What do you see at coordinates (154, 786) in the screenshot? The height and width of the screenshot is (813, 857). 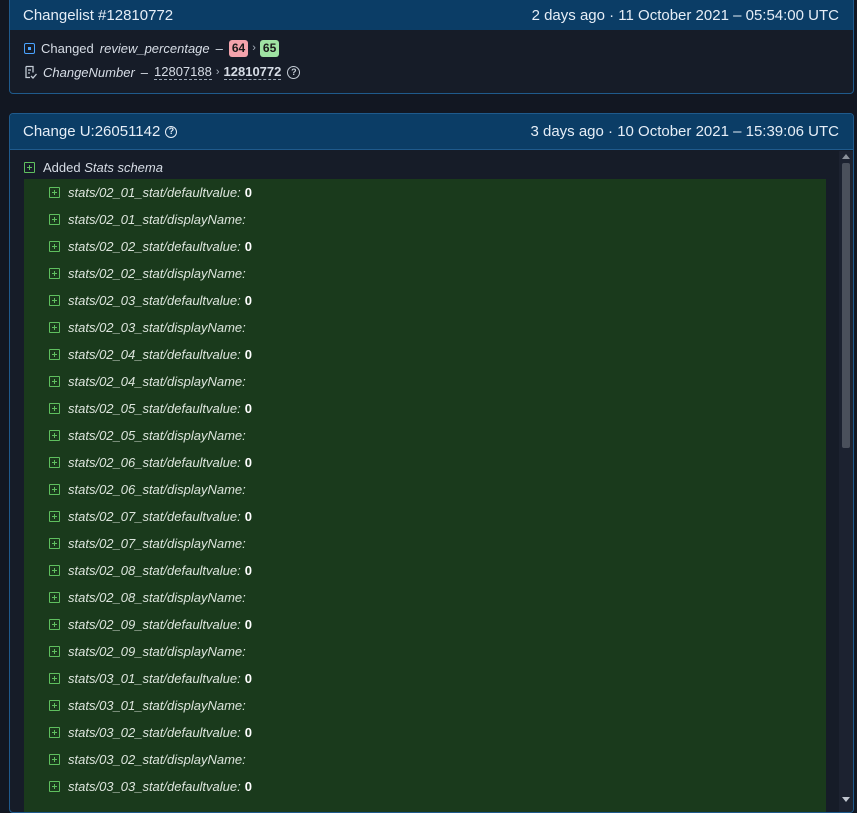 I see `item-key: stats/03_03_stat/defaultvalue:` at bounding box center [154, 786].